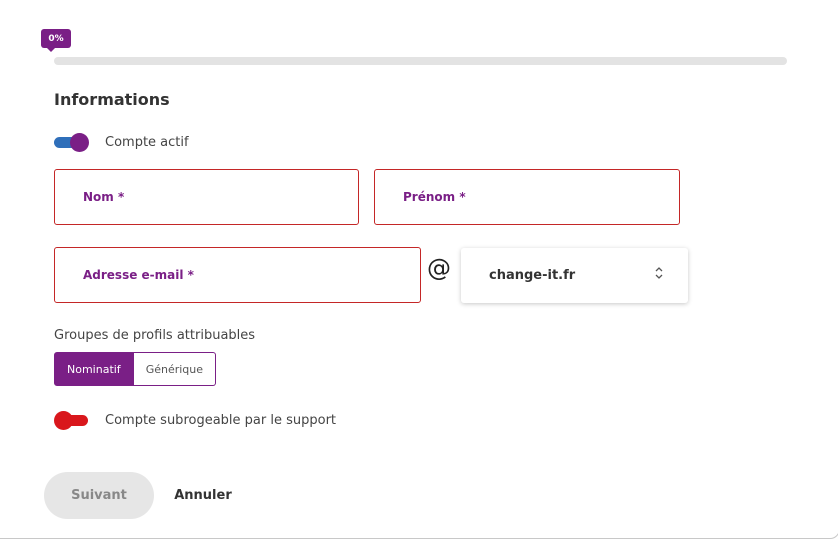 The image size is (838, 545). I want to click on account-active-toggle, so click(72, 143).